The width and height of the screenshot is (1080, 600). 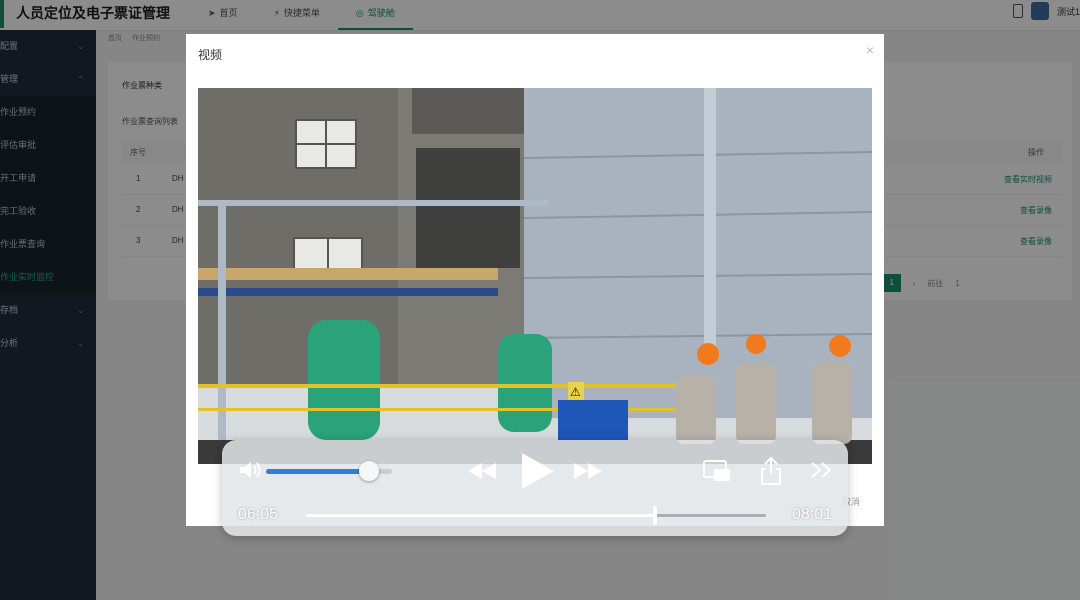 What do you see at coordinates (654, 515) in the screenshot?
I see `progress-handle` at bounding box center [654, 515].